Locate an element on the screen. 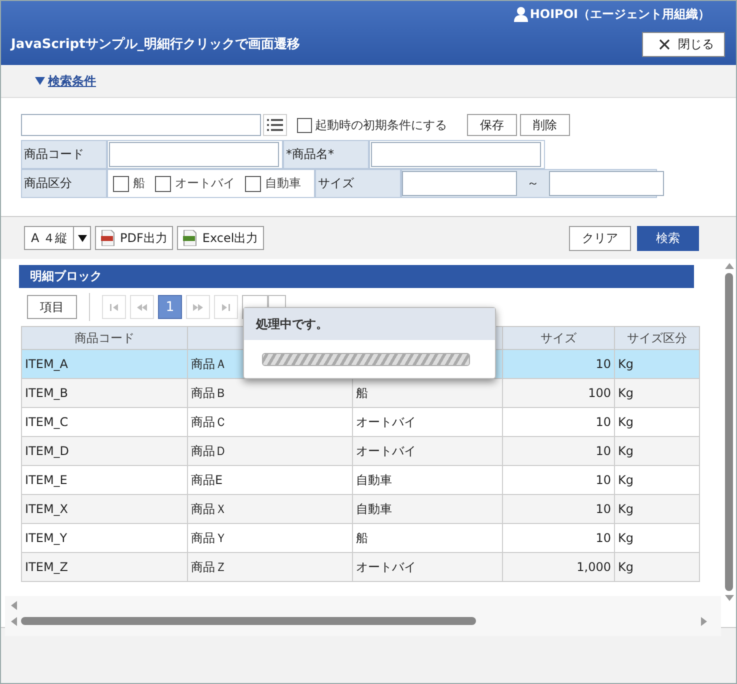 The height and width of the screenshot is (684, 737). items-button: 項目 is located at coordinates (52, 307).